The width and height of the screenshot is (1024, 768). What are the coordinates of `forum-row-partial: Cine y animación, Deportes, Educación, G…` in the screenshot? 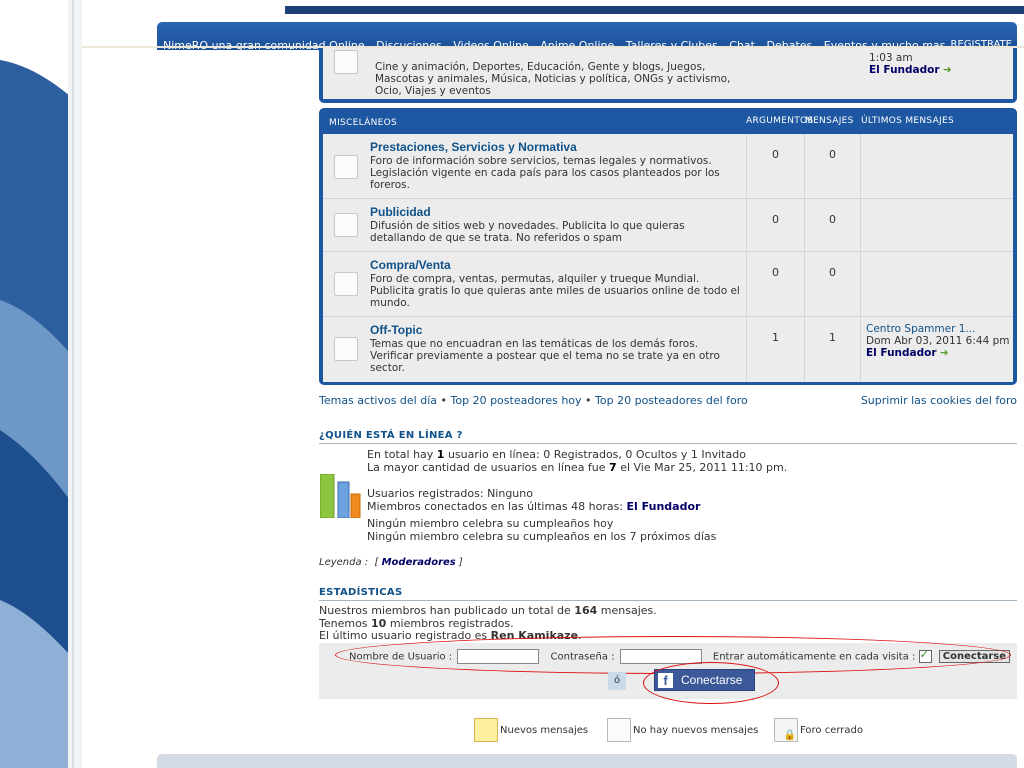 It's located at (668, 73).